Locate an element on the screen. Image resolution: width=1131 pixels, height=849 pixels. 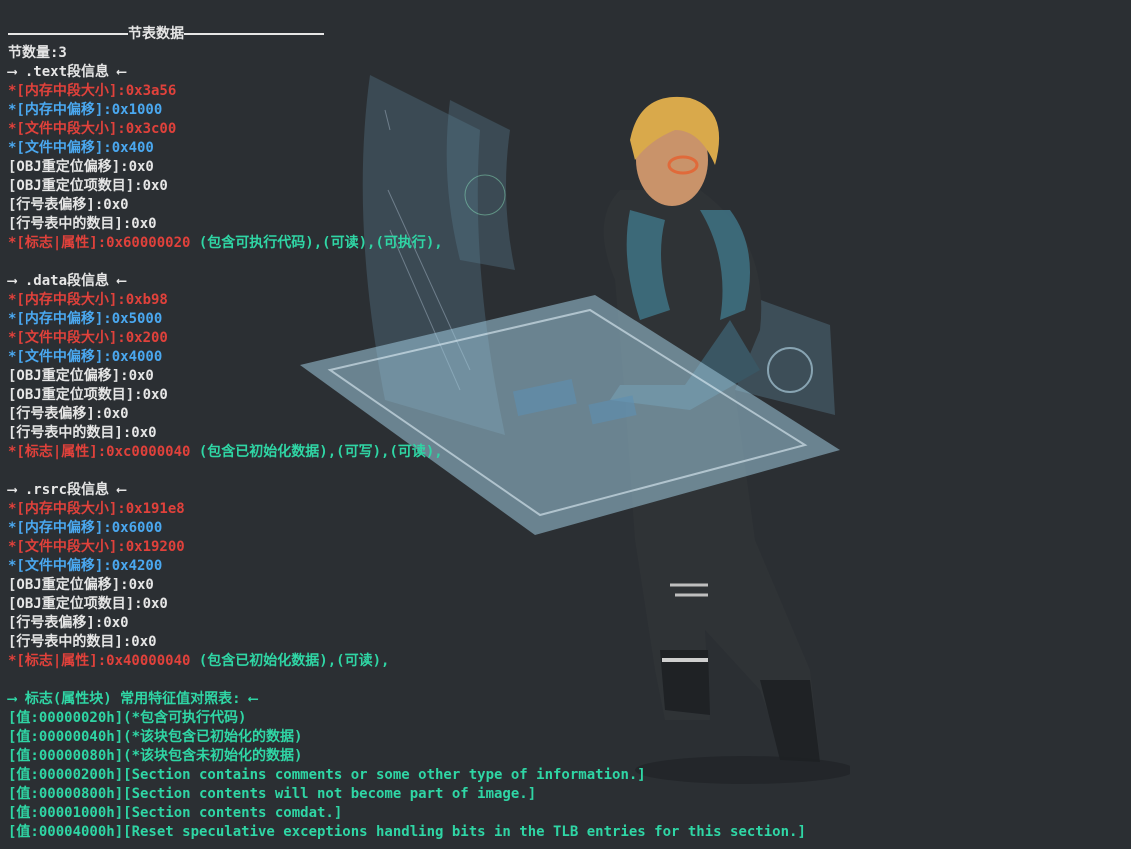
file-offset: *[文件中偏移]:0x4200 is located at coordinates (85, 566).